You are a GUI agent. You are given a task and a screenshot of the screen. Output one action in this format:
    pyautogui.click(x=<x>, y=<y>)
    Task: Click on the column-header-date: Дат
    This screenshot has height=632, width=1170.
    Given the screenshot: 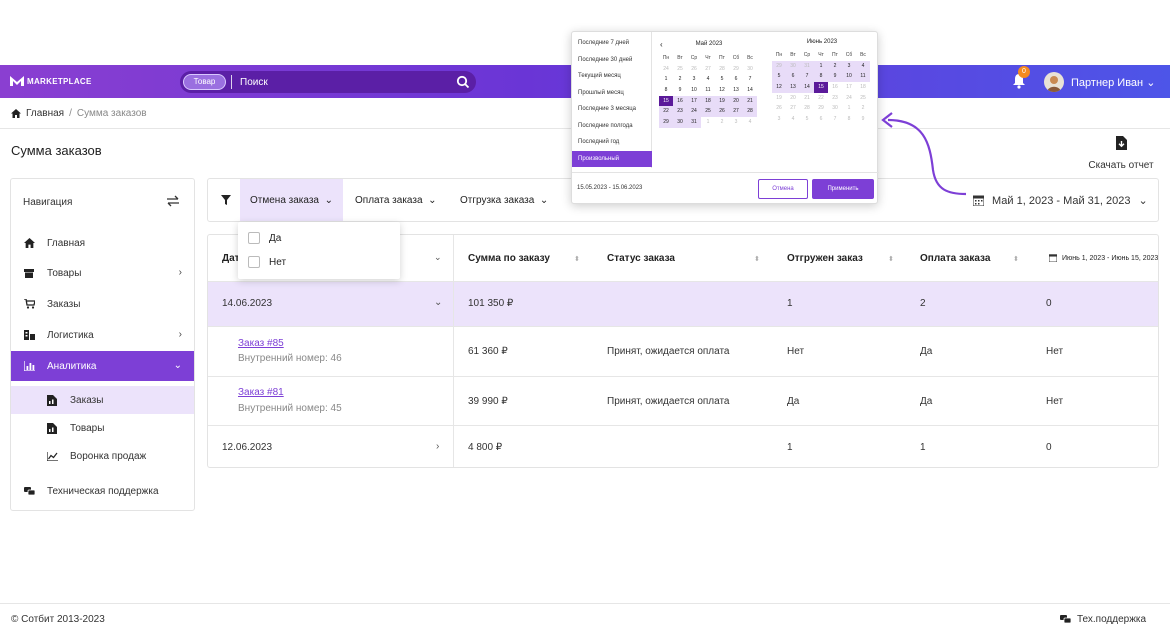 What is the action you would take?
    pyautogui.click(x=231, y=258)
    